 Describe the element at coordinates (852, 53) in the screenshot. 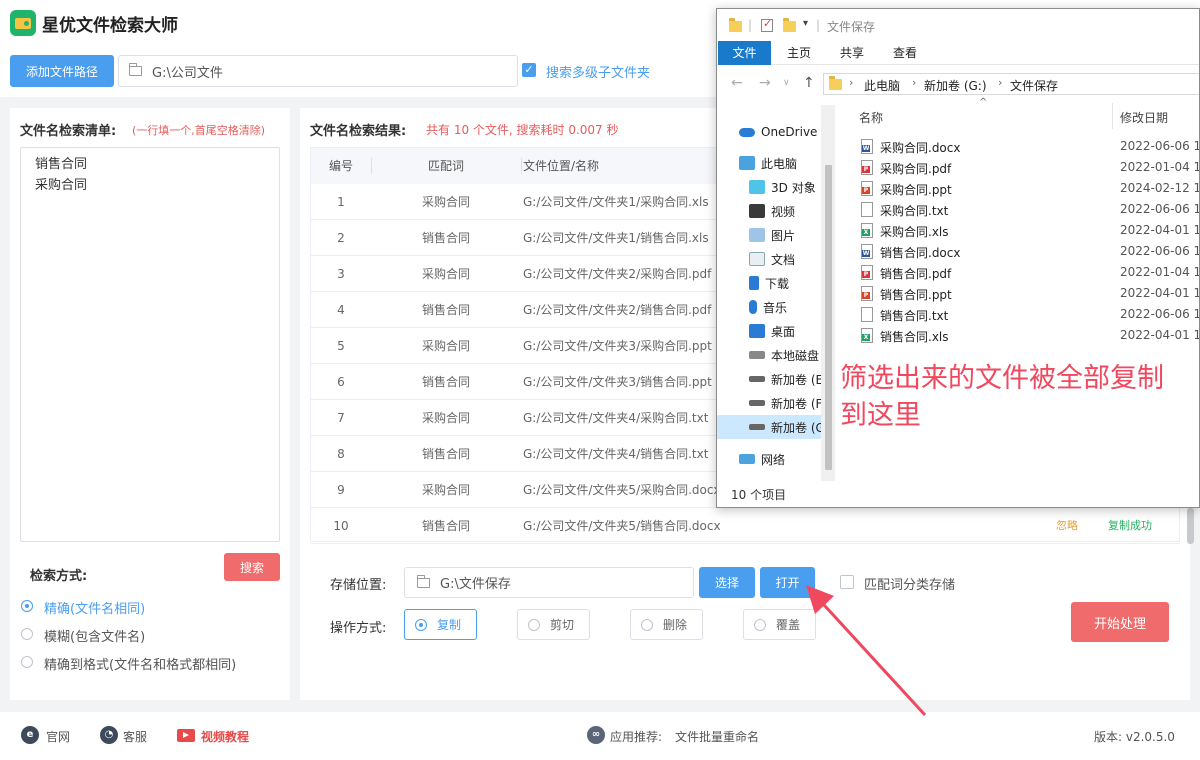

I see `ribbon-tab-share: 共享` at that location.